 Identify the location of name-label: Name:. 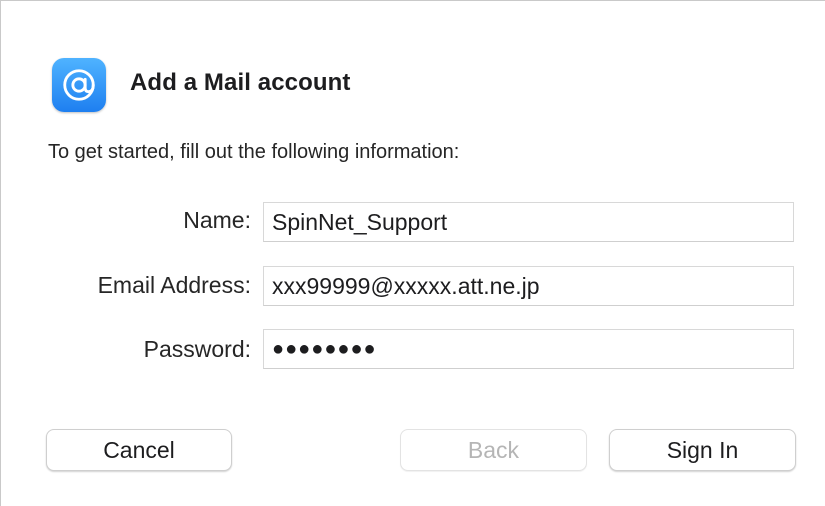
(217, 220).